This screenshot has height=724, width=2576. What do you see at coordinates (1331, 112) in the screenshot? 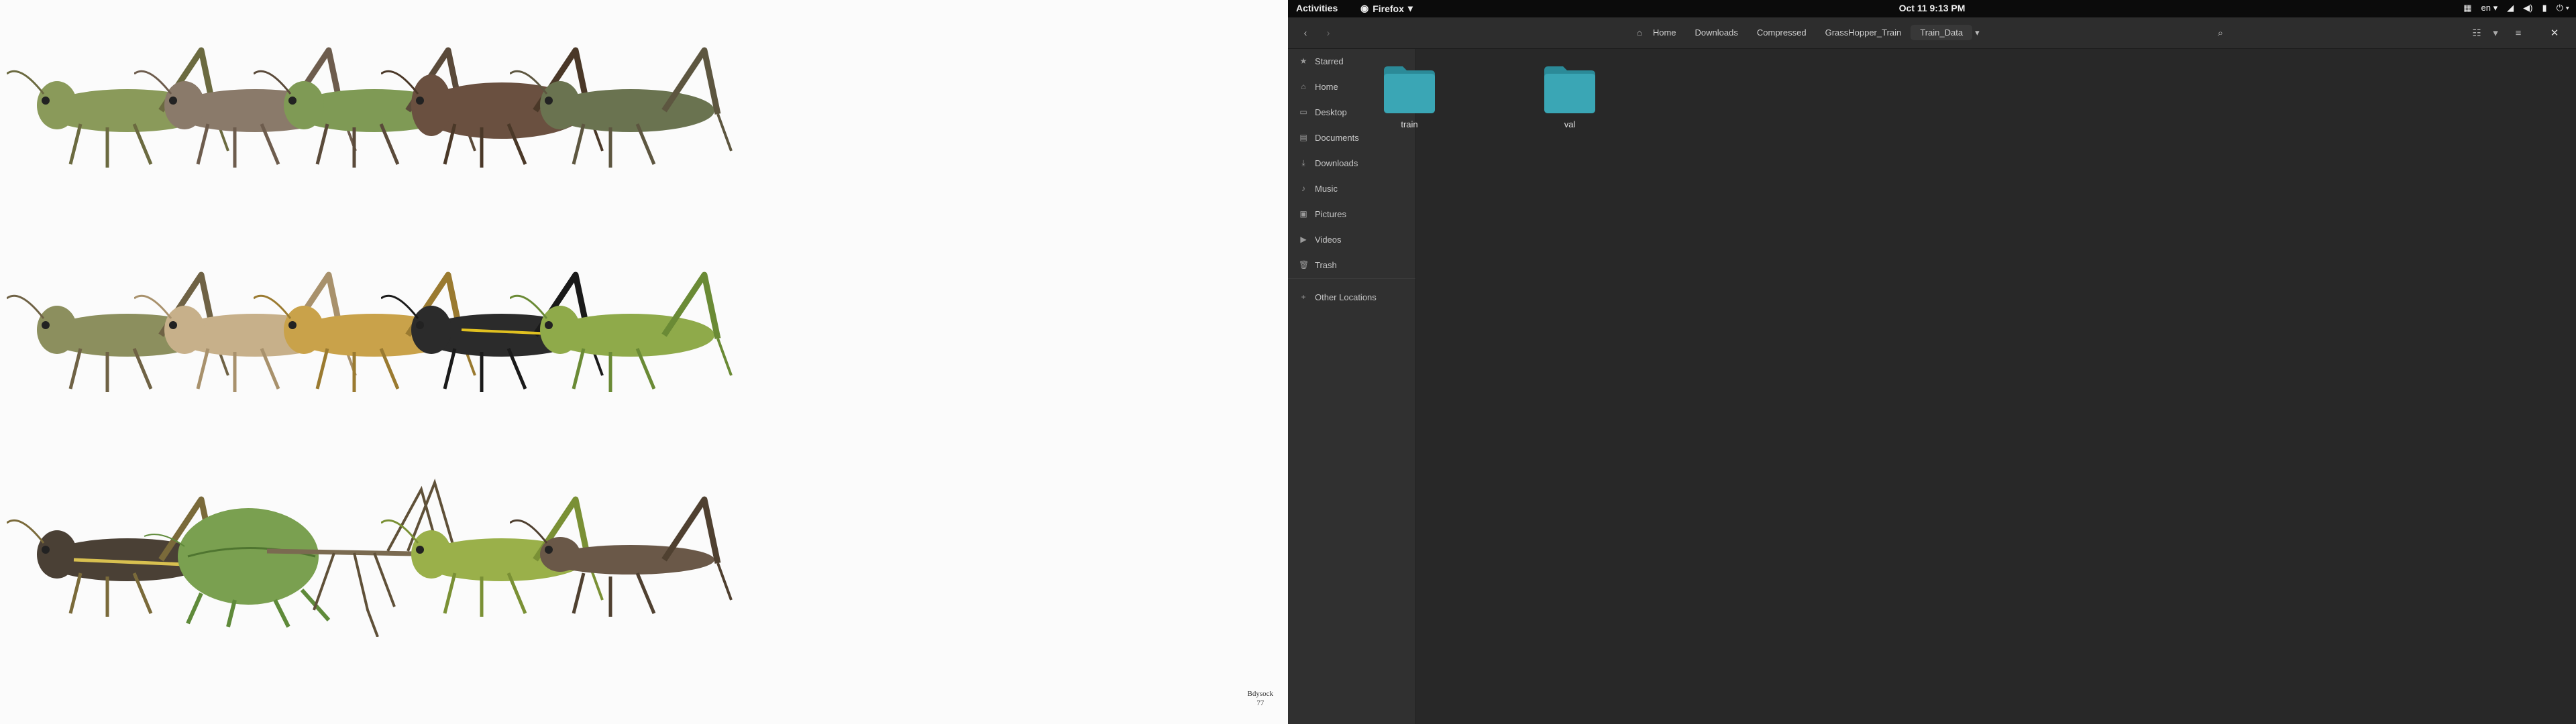
I see `sidebar-item-label: Desktop` at bounding box center [1331, 112].